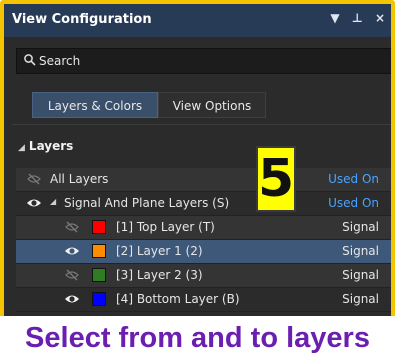 The image size is (395, 360). I want to click on expand-arrow-icon: ◢, so click(53, 201).